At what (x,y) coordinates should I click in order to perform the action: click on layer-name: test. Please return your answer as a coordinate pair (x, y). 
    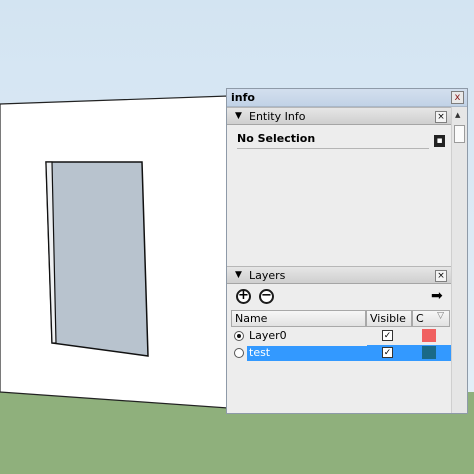
    Looking at the image, I should click on (307, 353).